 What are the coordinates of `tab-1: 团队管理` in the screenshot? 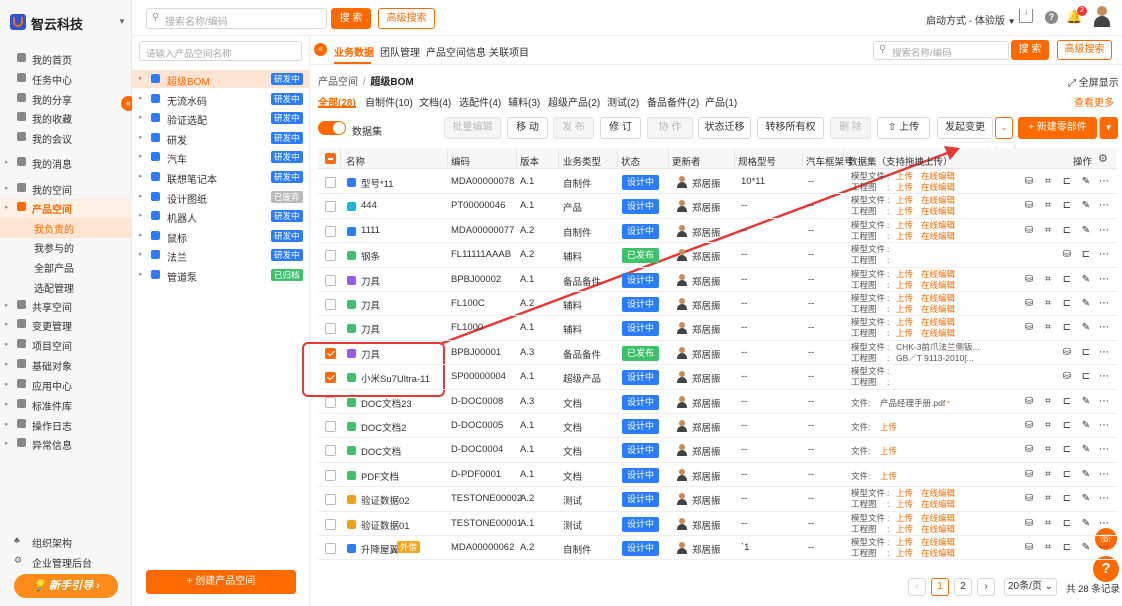 It's located at (400, 51).